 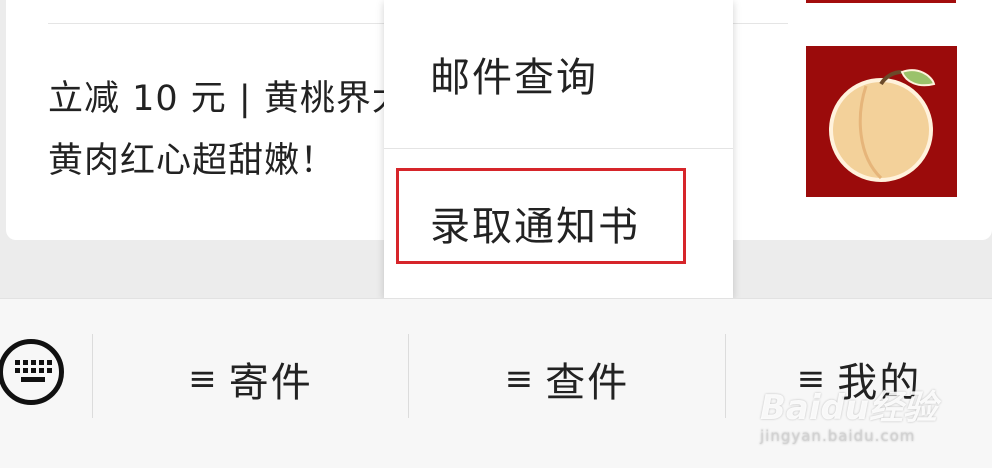 I want to click on tab-send: ≡ 寄件, so click(x=250, y=379).